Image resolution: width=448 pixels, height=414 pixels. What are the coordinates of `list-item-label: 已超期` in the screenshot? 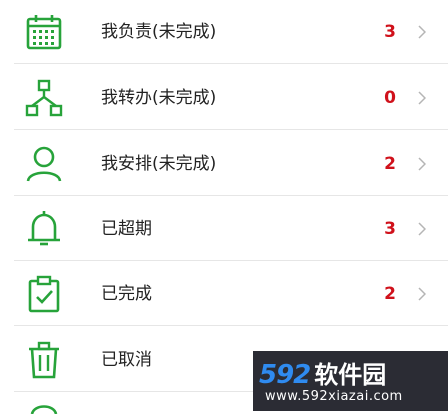 It's located at (126, 229).